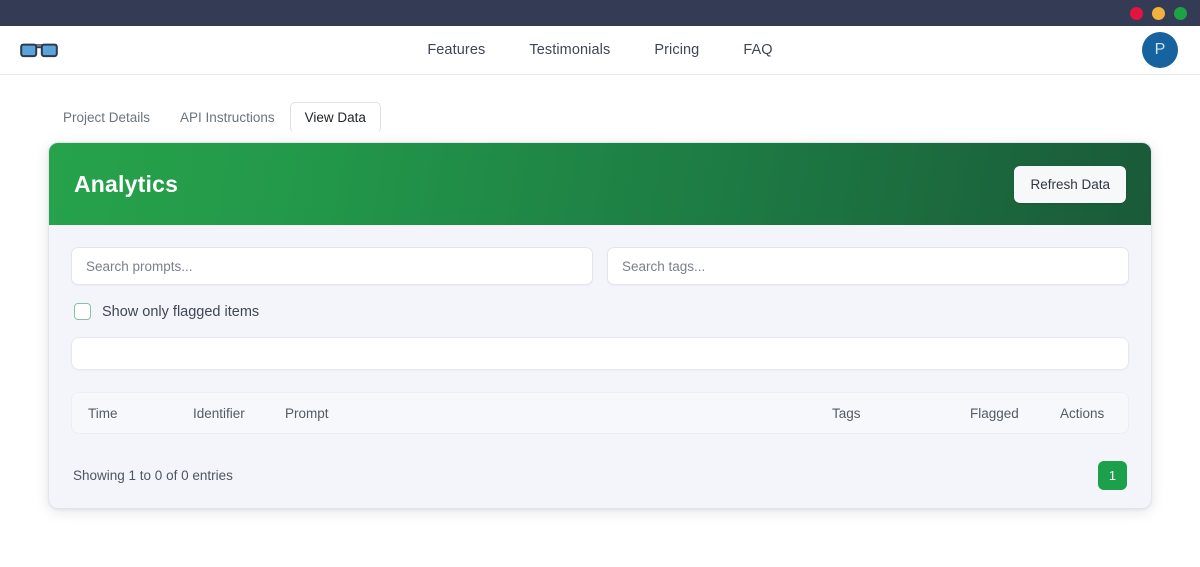 The height and width of the screenshot is (567, 1200). I want to click on column-header-identifier: Identifier, so click(239, 413).